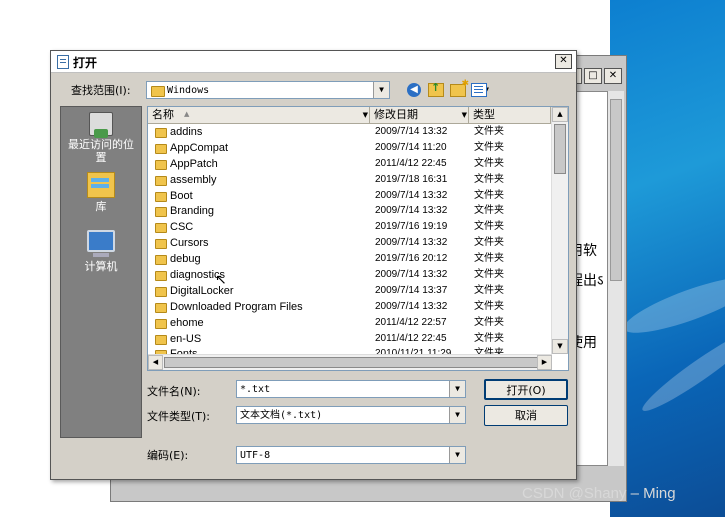 The height and width of the screenshot is (517, 725). I want to click on view-menu-icon, so click(479, 90).